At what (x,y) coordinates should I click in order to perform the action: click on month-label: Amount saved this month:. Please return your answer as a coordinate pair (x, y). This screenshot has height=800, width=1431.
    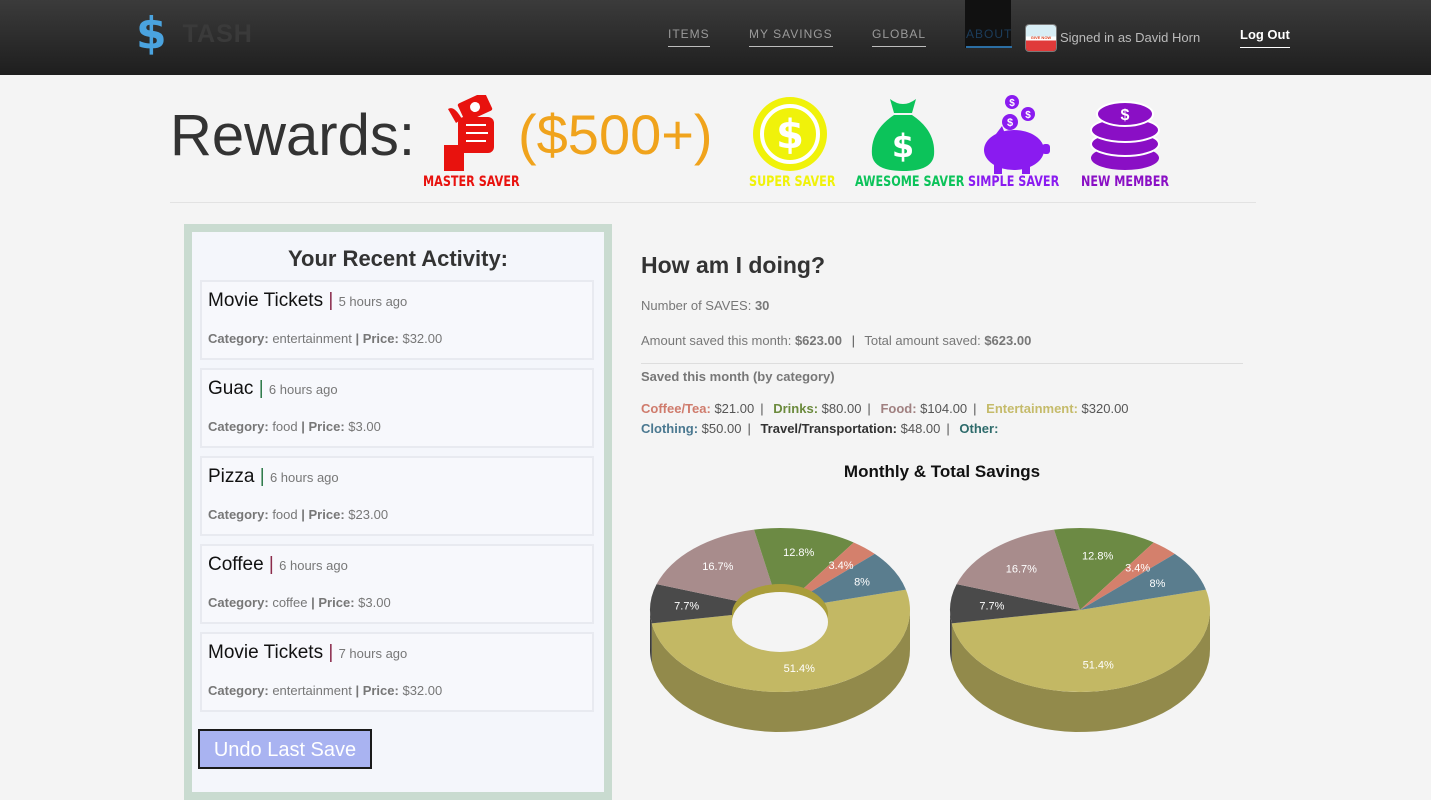
    Looking at the image, I should click on (716, 340).